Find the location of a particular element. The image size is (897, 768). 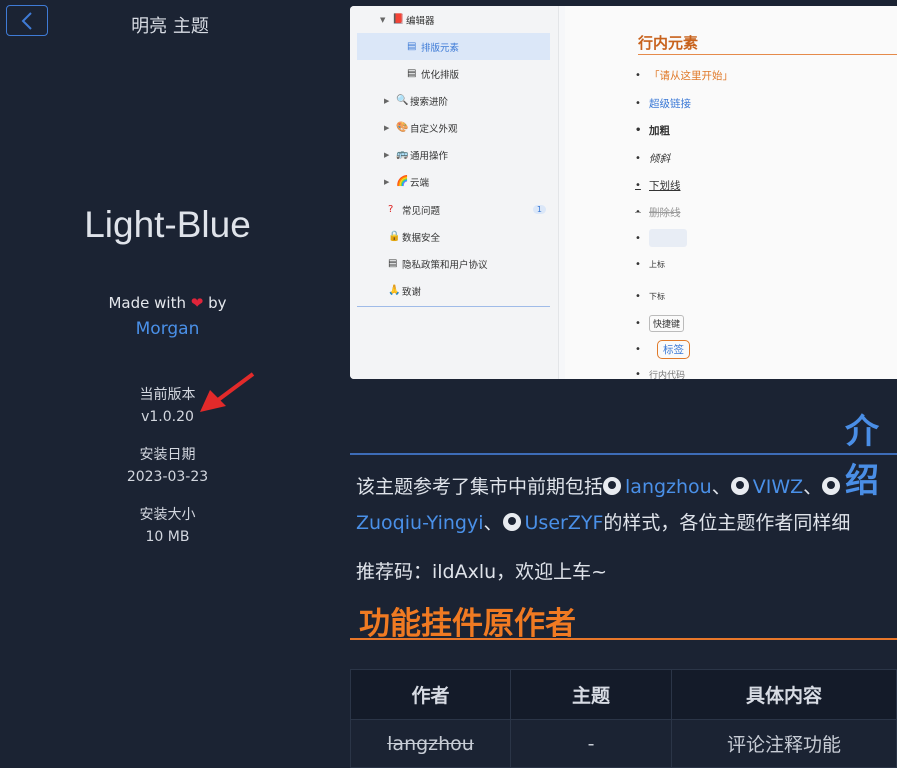

version-label: 当前版本 is located at coordinates (167, 395).